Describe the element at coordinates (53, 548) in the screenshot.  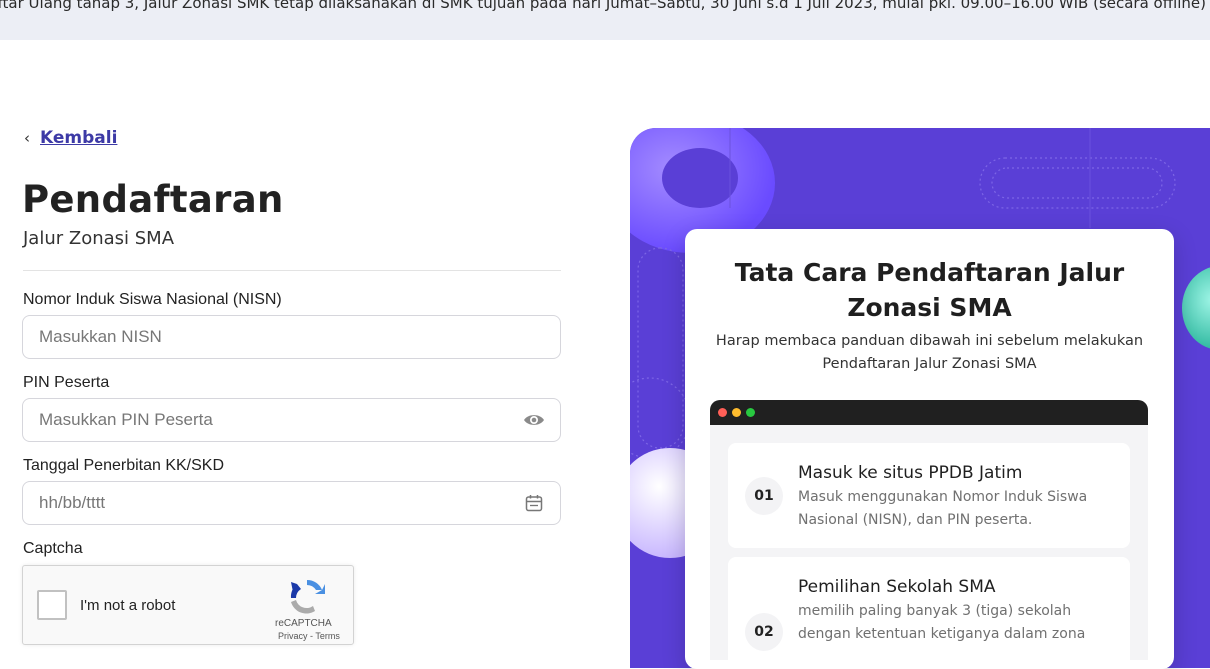
I see `captcha-label: Captcha` at that location.